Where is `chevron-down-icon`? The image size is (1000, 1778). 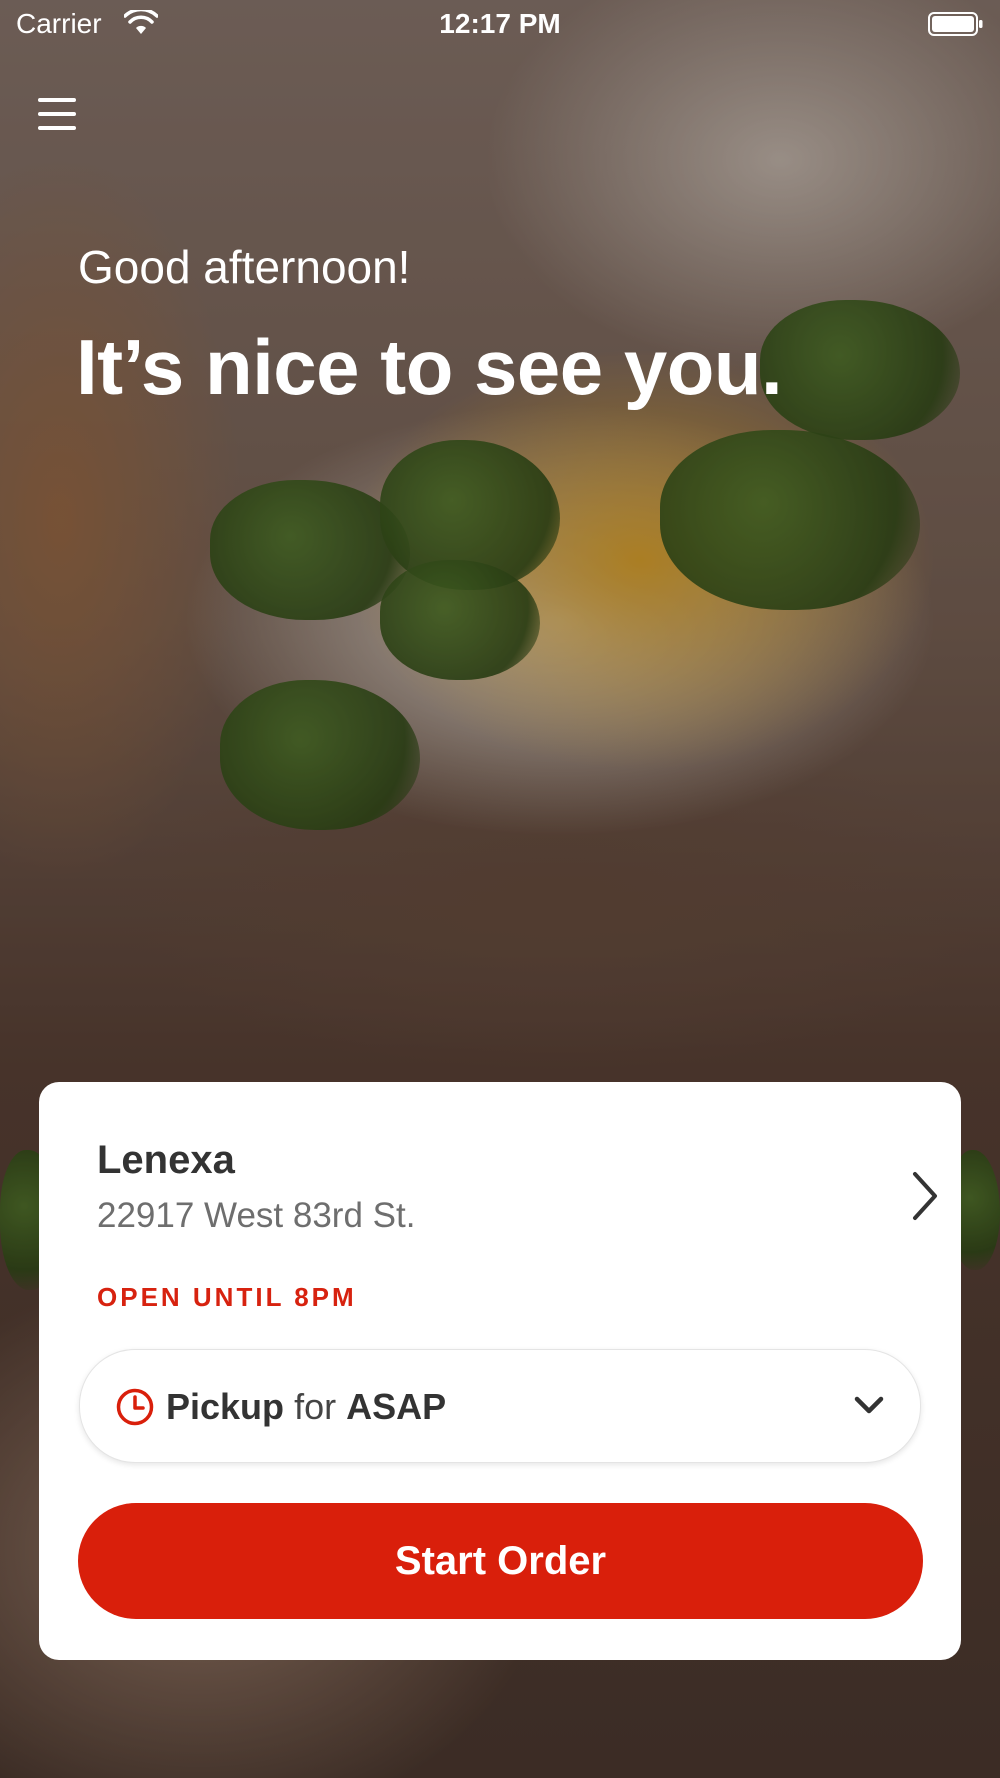 chevron-down-icon is located at coordinates (869, 1405).